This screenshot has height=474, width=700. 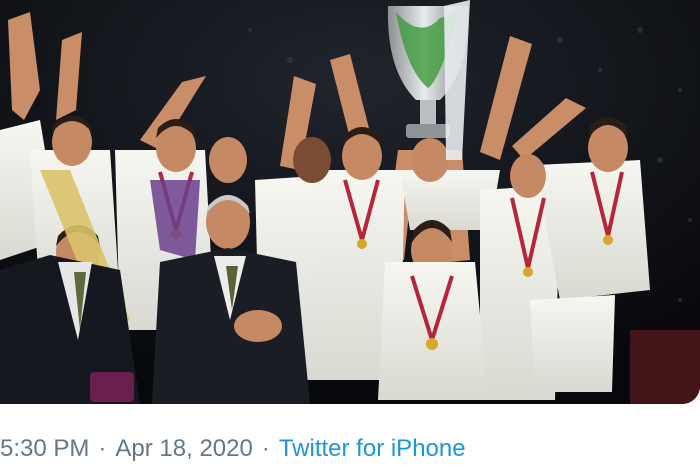 What do you see at coordinates (44, 449) in the screenshot?
I see `tweet-time: 5:30 PM` at bounding box center [44, 449].